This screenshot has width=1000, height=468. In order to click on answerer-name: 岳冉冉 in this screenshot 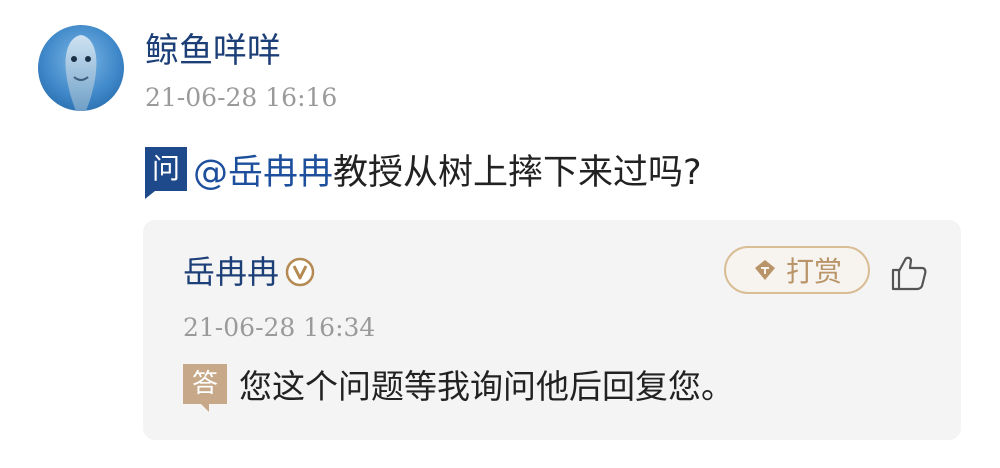, I will do `click(231, 272)`.